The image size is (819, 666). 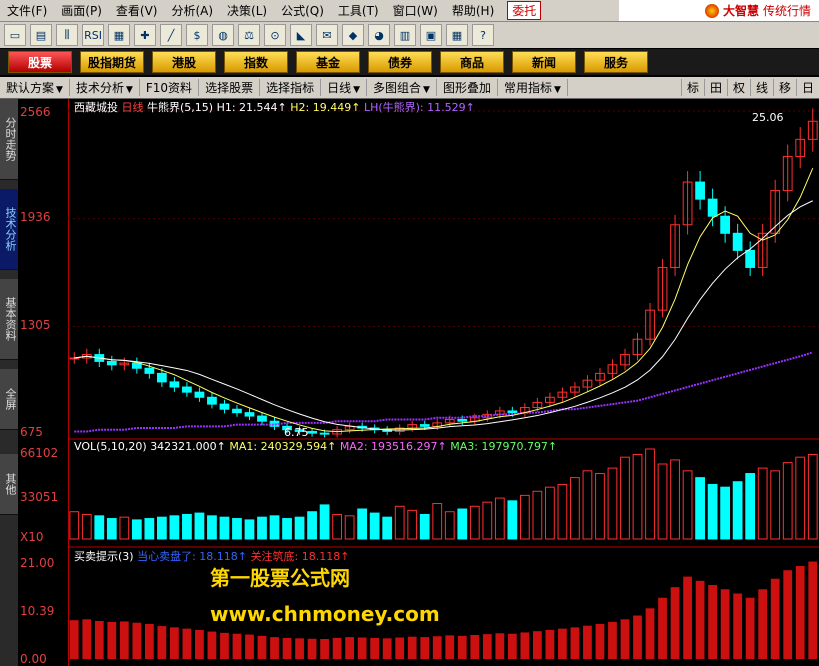 I want to click on bs-label: 买卖提示(3), so click(x=104, y=556).